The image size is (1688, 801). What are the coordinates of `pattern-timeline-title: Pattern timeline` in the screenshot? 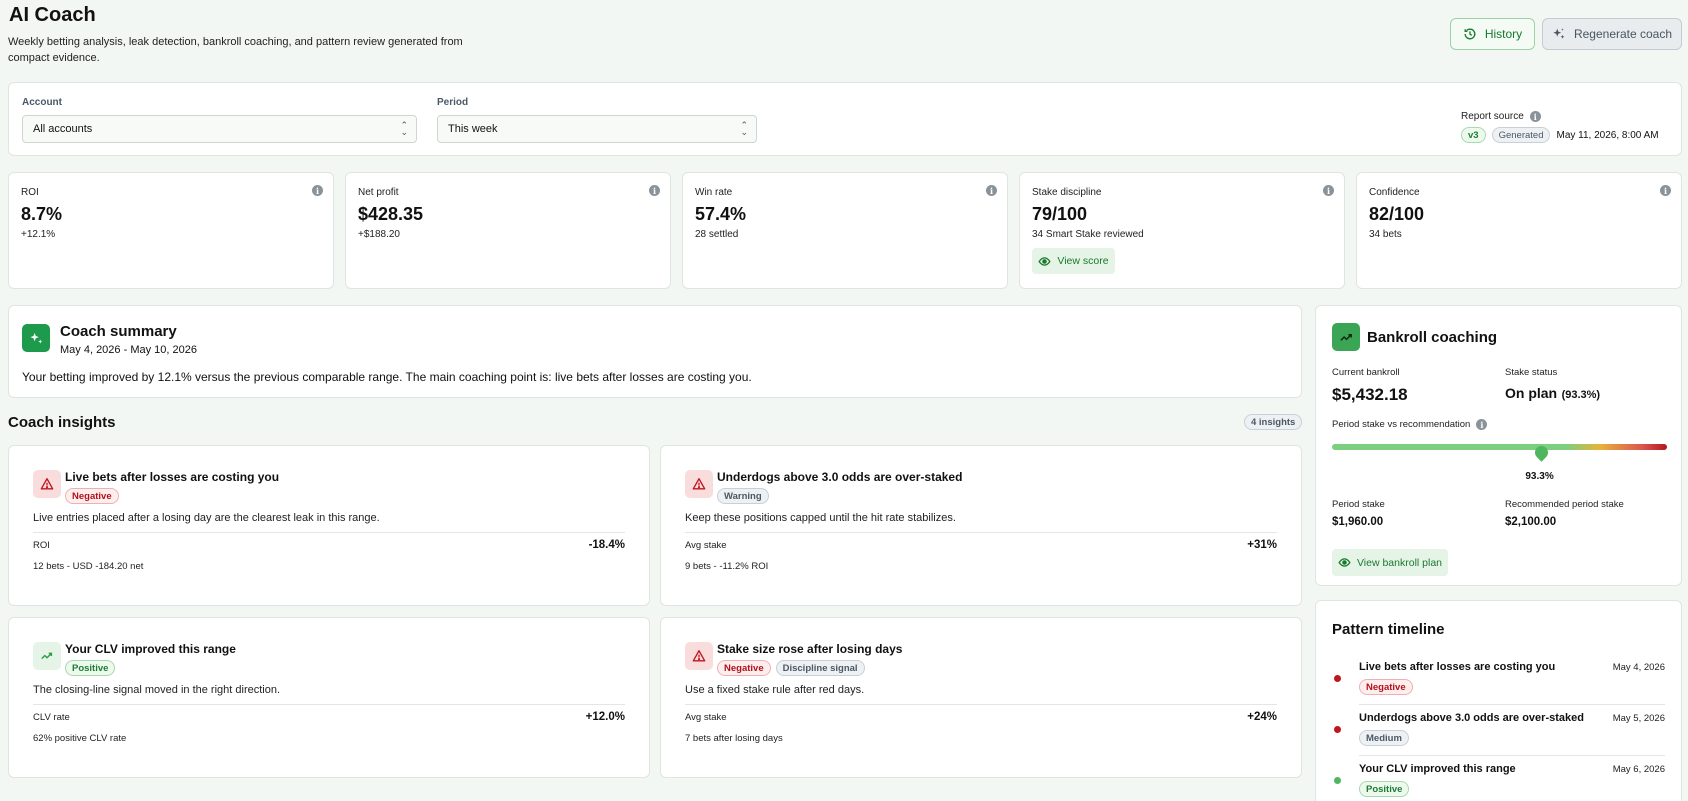 It's located at (1388, 629).